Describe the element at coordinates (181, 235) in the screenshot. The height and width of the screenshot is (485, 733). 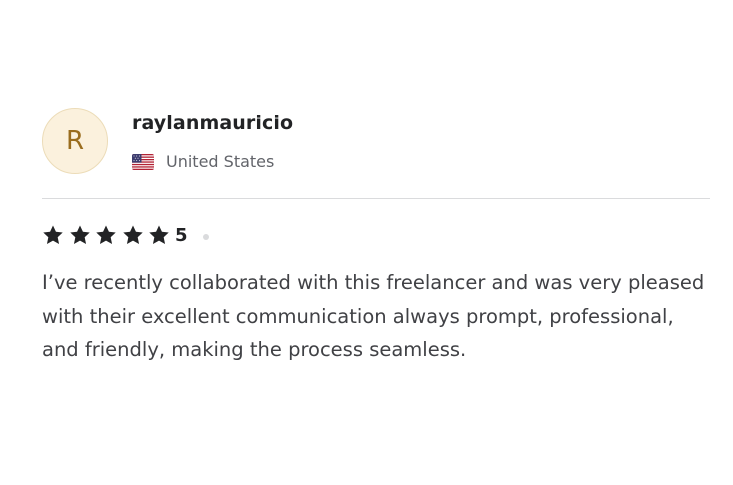
I see `rating-value: 5` at that location.